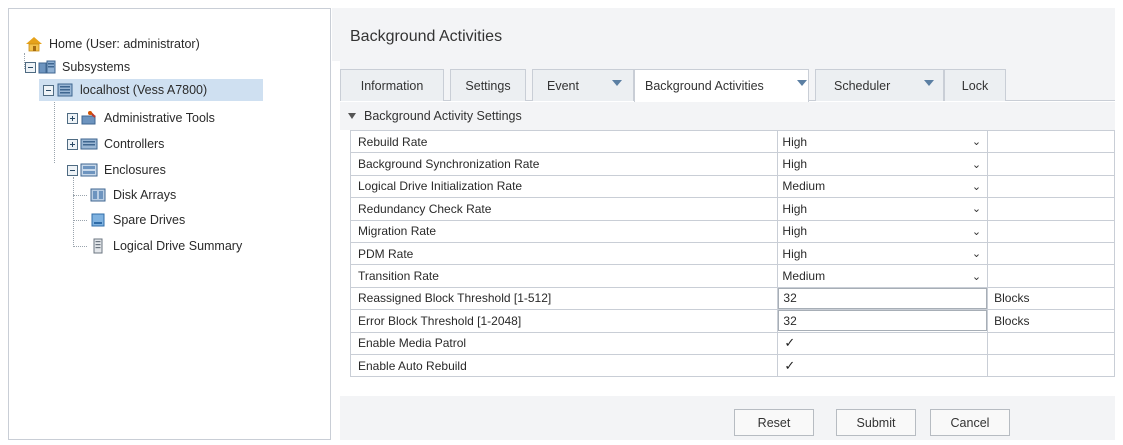 Image resolution: width=1123 pixels, height=445 pixels. What do you see at coordinates (98, 195) in the screenshot?
I see `disk-array-icon` at bounding box center [98, 195].